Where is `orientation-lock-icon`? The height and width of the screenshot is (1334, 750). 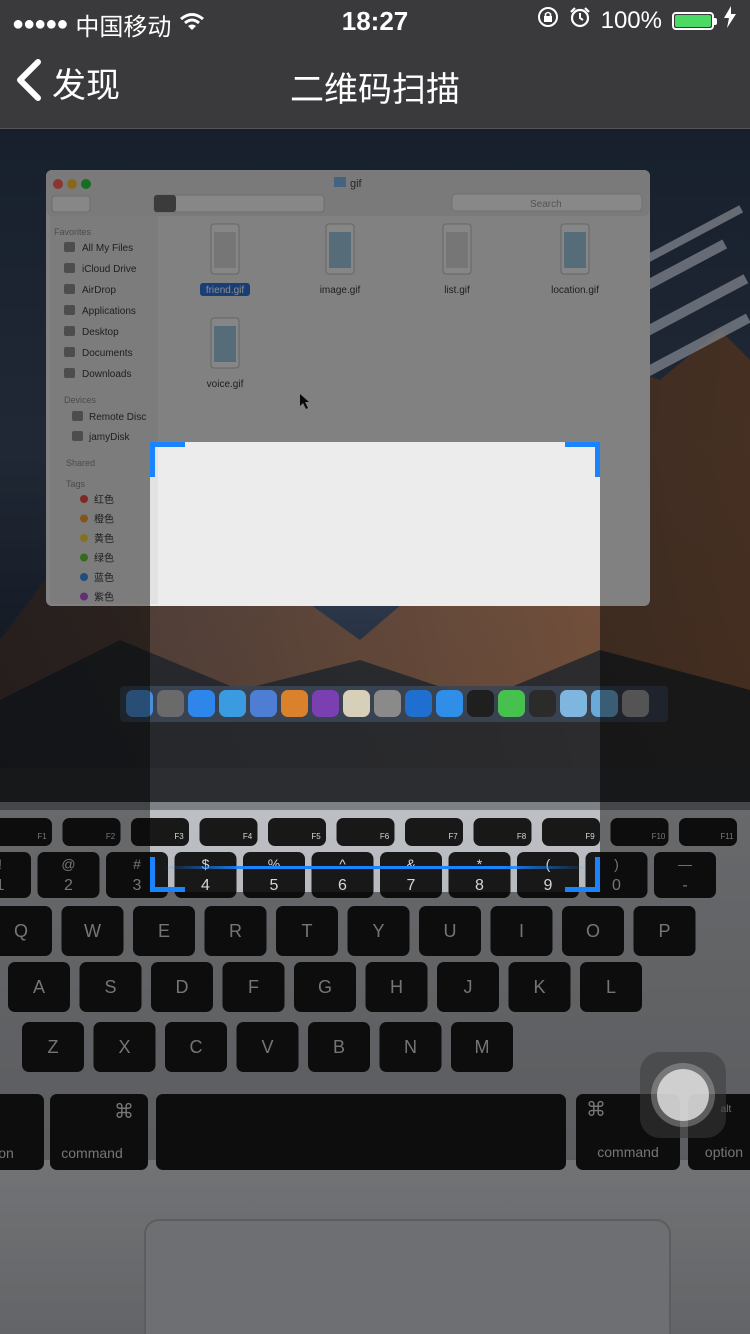 orientation-lock-icon is located at coordinates (548, 20).